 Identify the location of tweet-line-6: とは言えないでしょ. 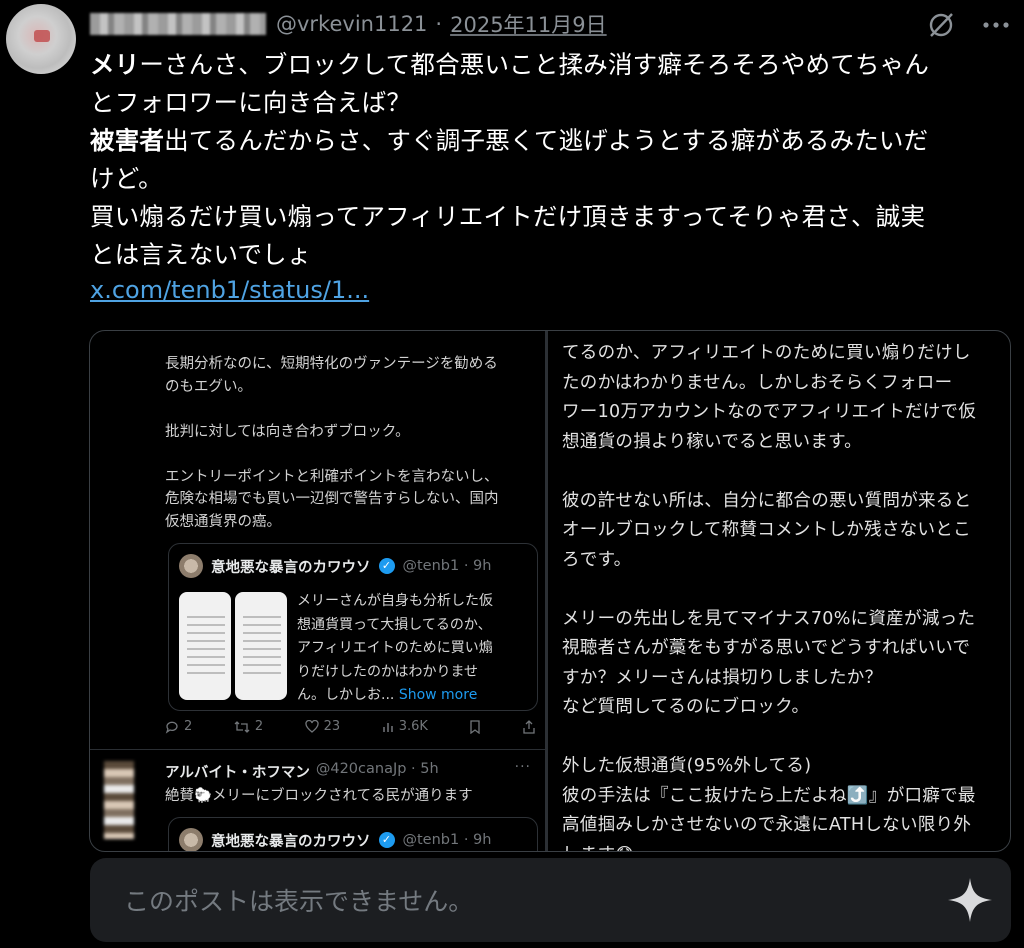
(201, 254).